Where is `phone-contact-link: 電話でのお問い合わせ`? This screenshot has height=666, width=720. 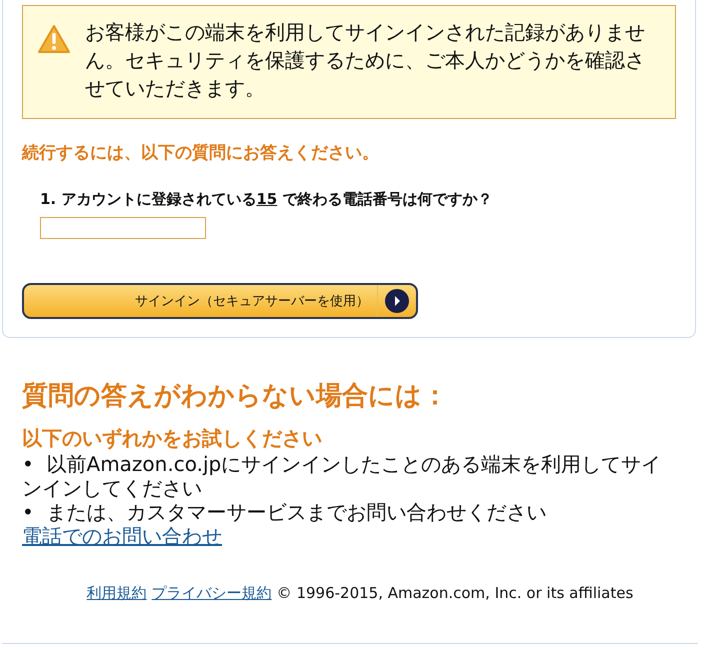 phone-contact-link: 電話でのお問い合わせ is located at coordinates (122, 536).